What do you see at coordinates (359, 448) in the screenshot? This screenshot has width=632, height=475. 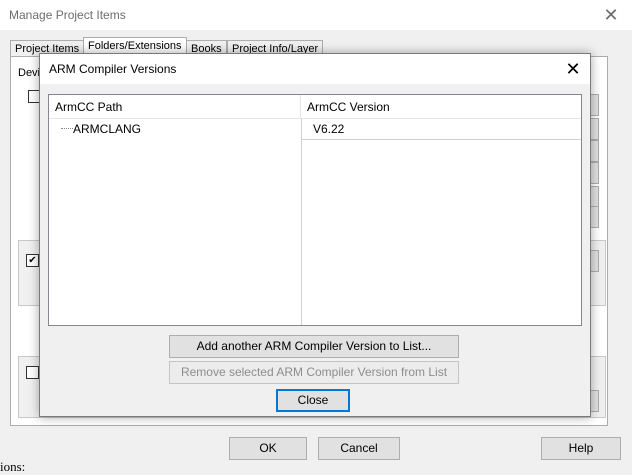 I see `cancel-button: Cancel` at bounding box center [359, 448].